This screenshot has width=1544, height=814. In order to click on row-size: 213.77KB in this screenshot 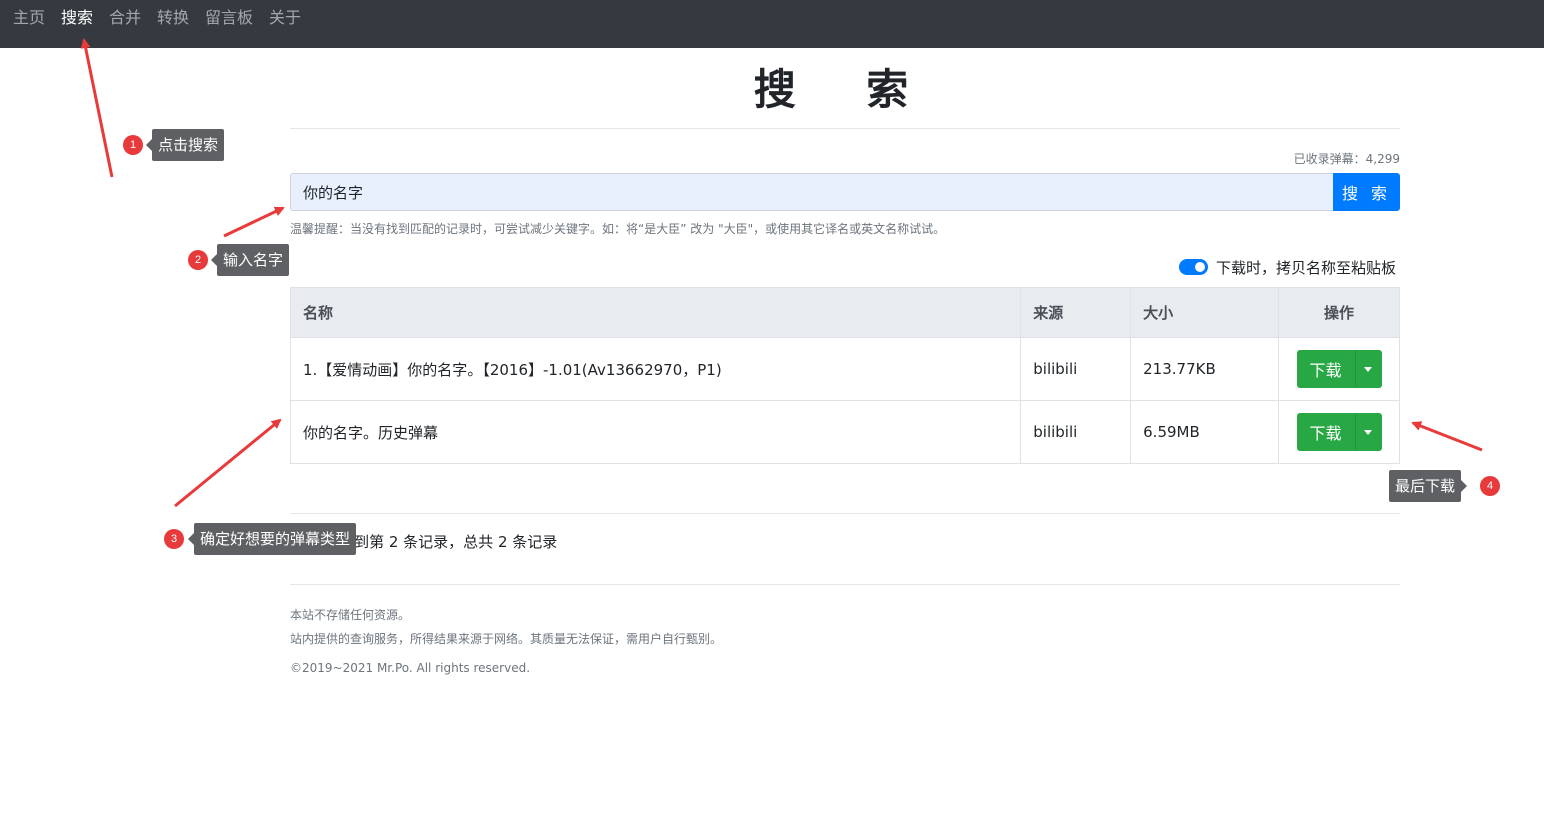, I will do `click(1204, 369)`.